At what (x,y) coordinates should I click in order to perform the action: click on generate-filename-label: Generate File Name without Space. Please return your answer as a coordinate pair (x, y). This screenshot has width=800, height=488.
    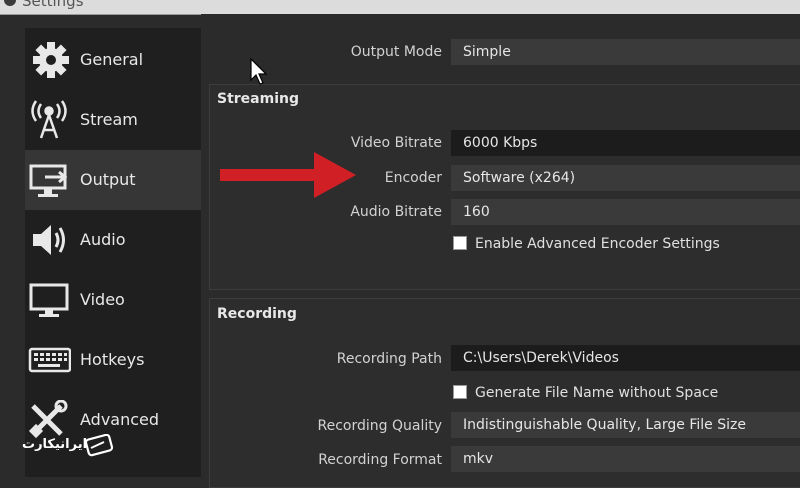
    Looking at the image, I should click on (597, 393).